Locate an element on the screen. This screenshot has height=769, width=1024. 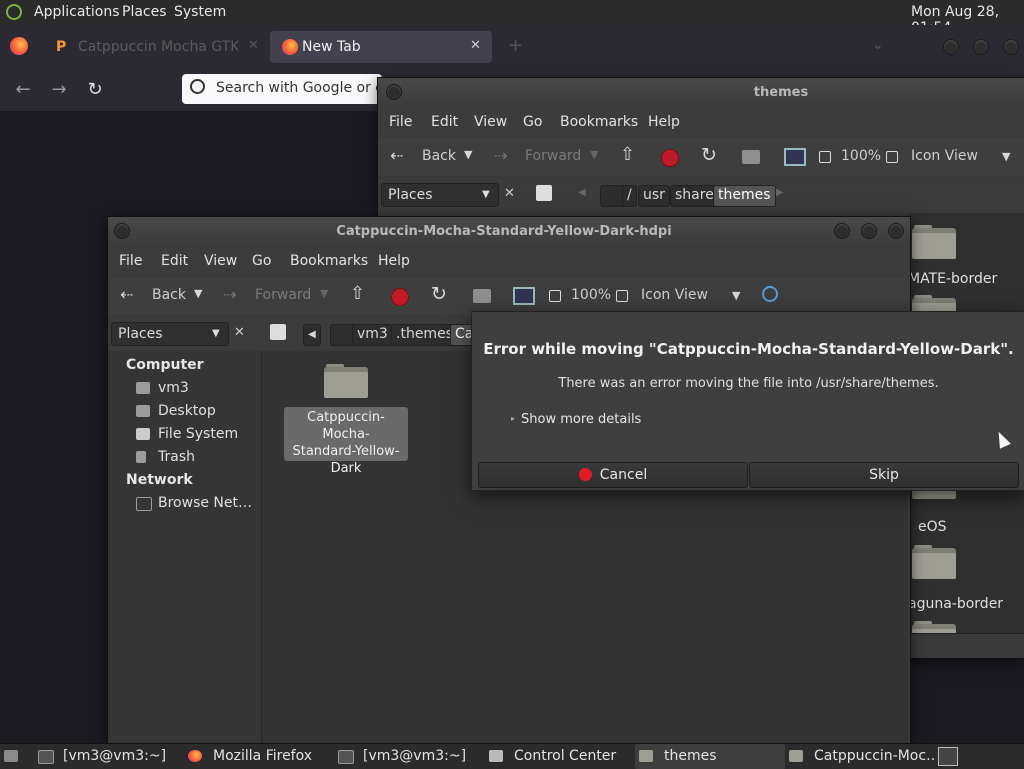
themes-titlebar: themes is located at coordinates (701, 92).